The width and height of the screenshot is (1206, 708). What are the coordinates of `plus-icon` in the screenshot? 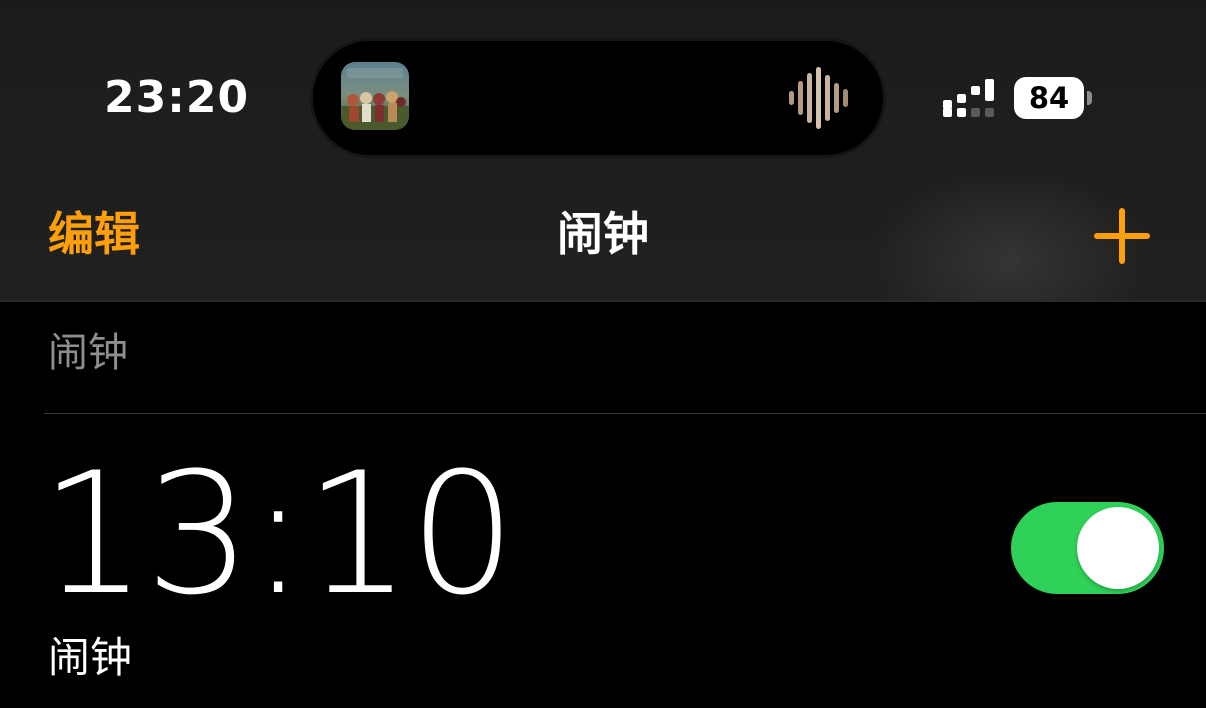 It's located at (1122, 236).